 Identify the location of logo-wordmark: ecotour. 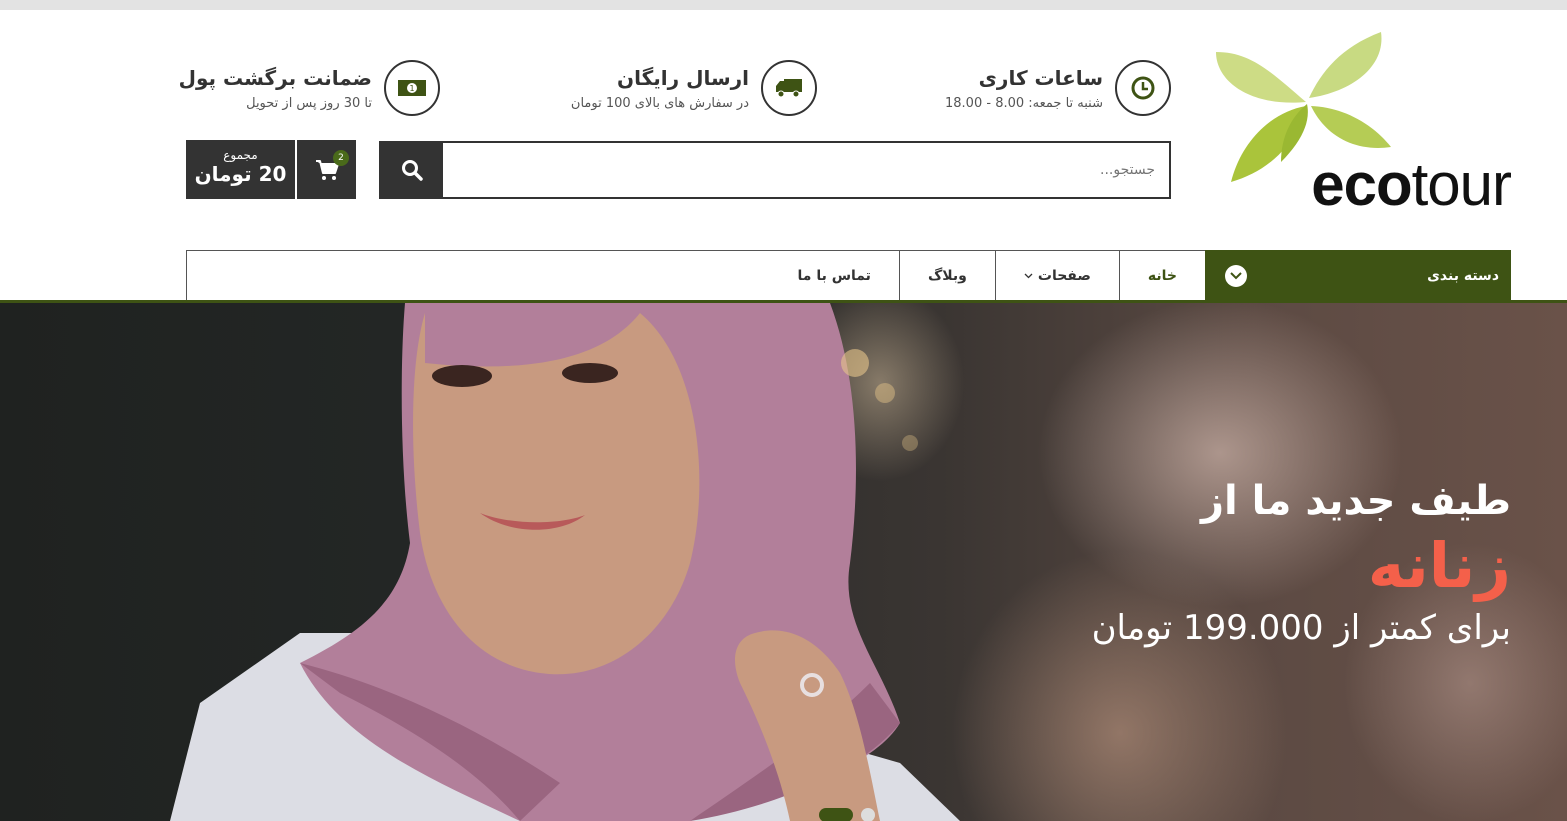
(1411, 184).